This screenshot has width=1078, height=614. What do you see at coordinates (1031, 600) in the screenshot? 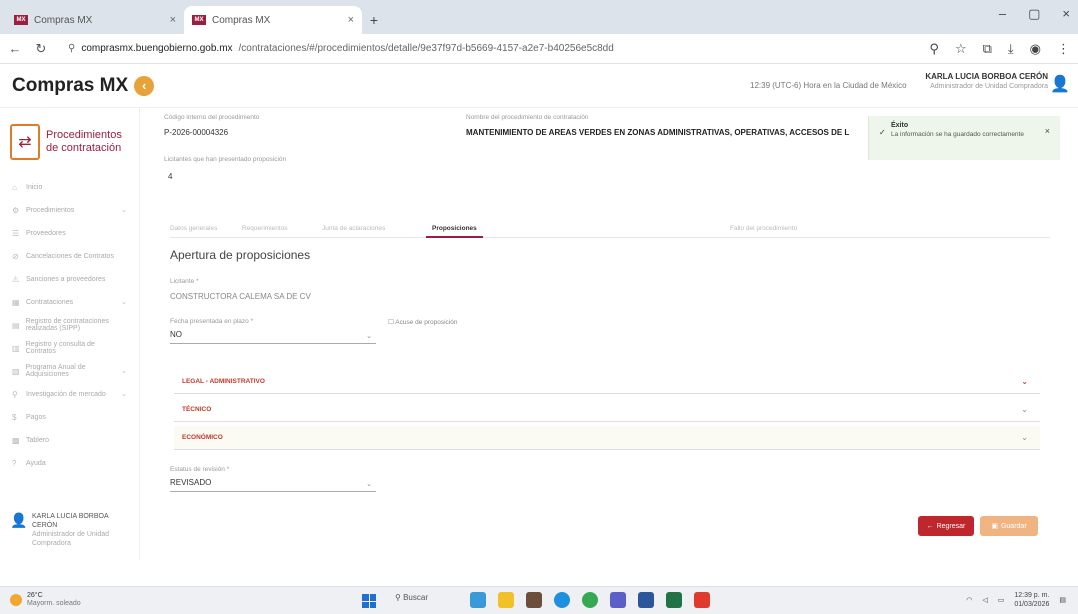
I see `system-clock: 12:39 p. m. 01/03/2026` at bounding box center [1031, 600].